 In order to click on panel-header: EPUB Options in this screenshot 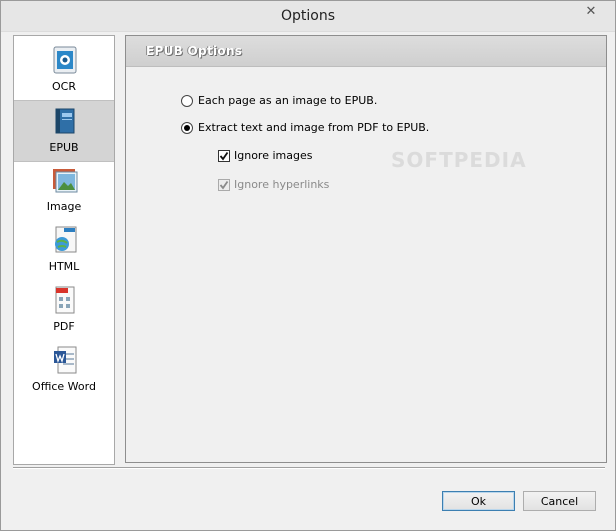, I will do `click(366, 51)`.